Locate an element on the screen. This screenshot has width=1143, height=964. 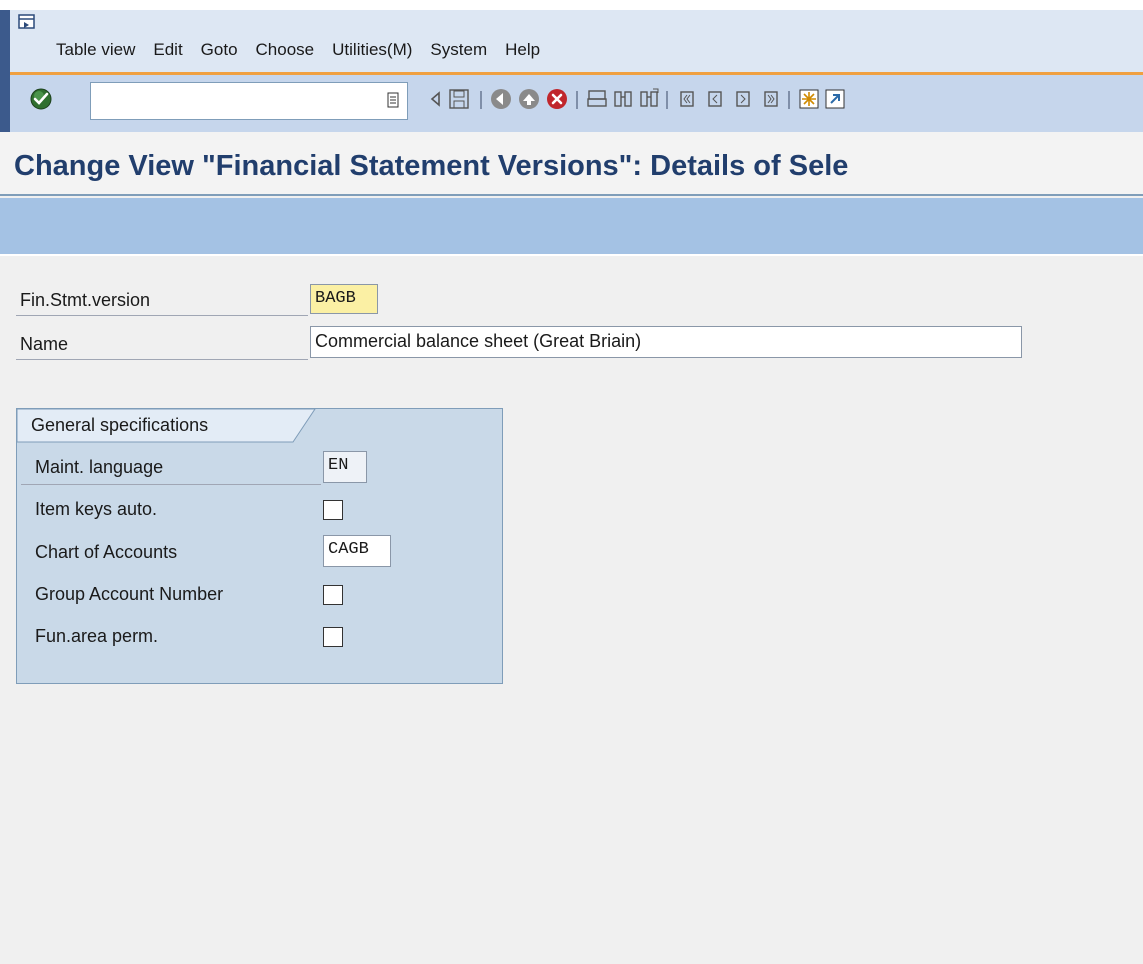
shortcut-icon is located at coordinates (835, 99).